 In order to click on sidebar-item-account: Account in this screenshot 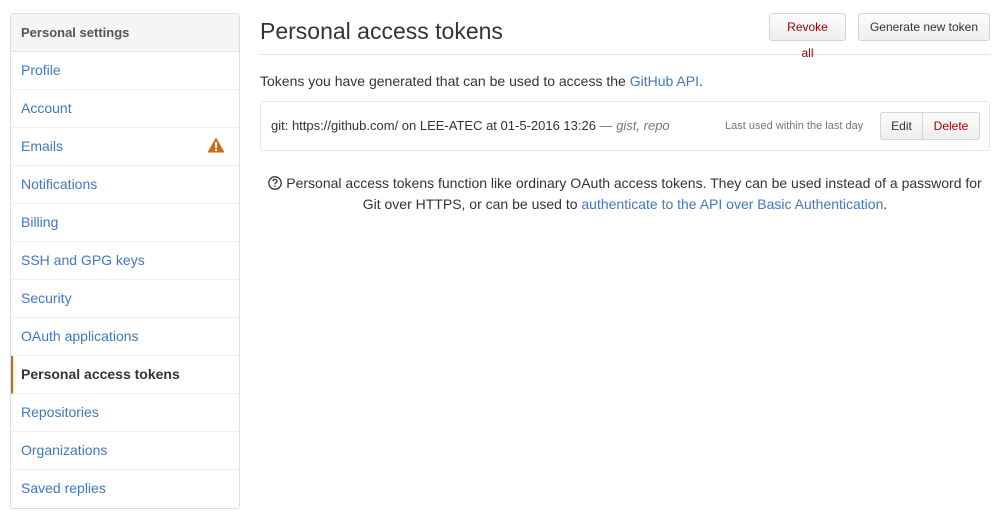, I will do `click(125, 109)`.